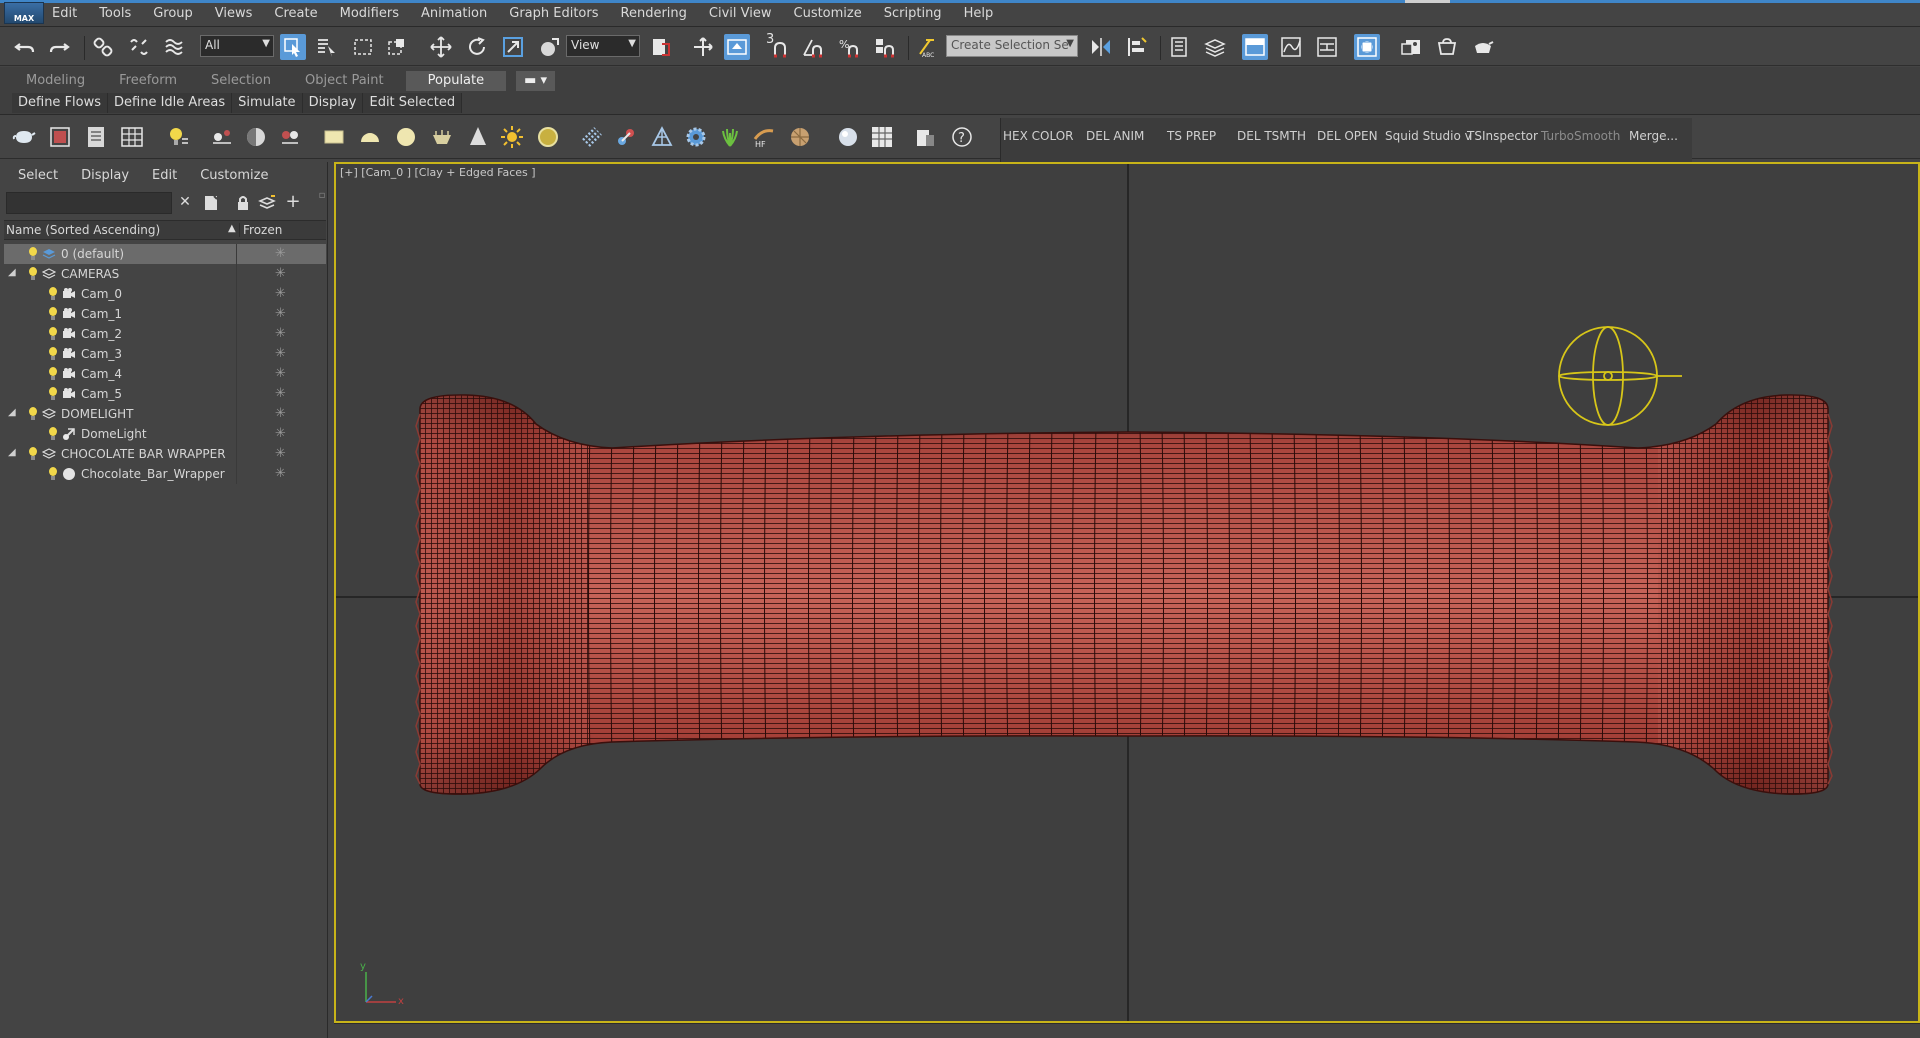 Image resolution: width=1920 pixels, height=1038 pixels. I want to click on curve-editor-icon, so click(1291, 47).